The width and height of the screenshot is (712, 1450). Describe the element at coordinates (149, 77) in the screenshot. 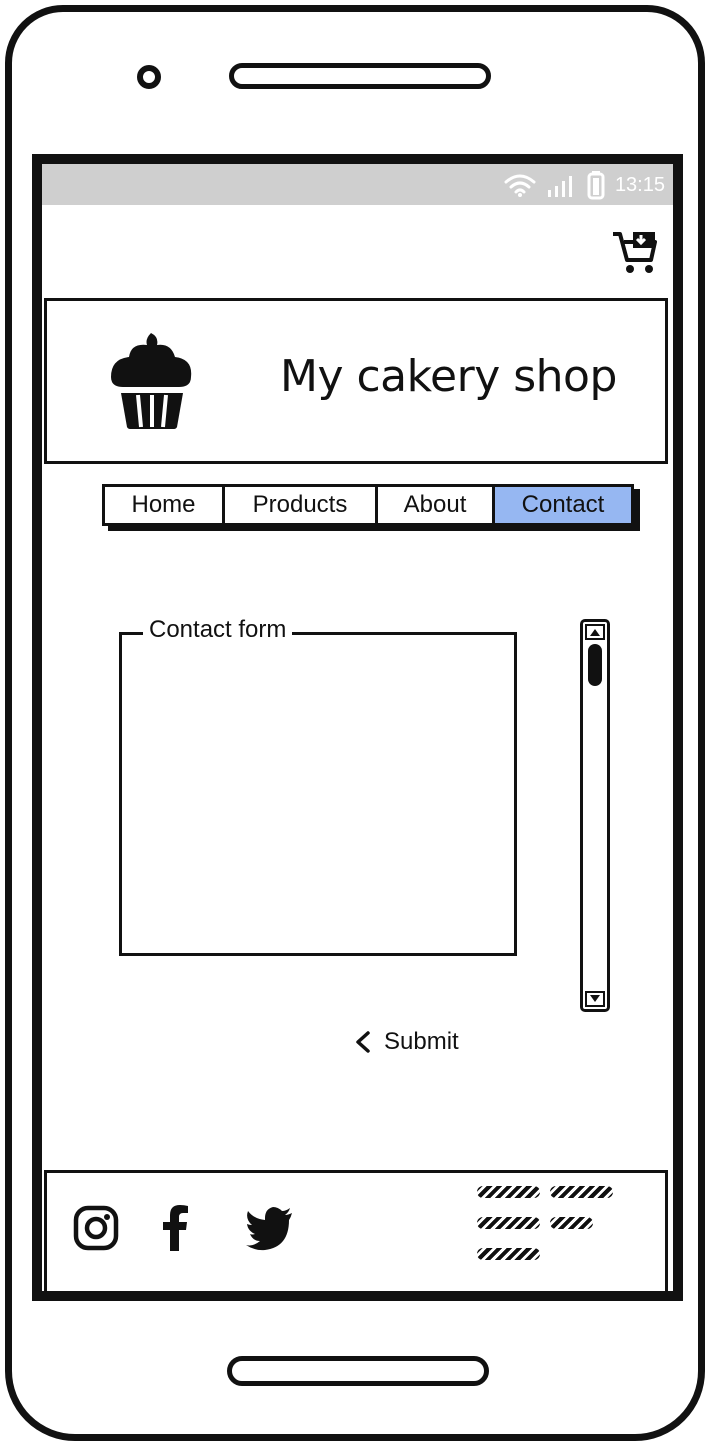

I see `camera-icon` at that location.